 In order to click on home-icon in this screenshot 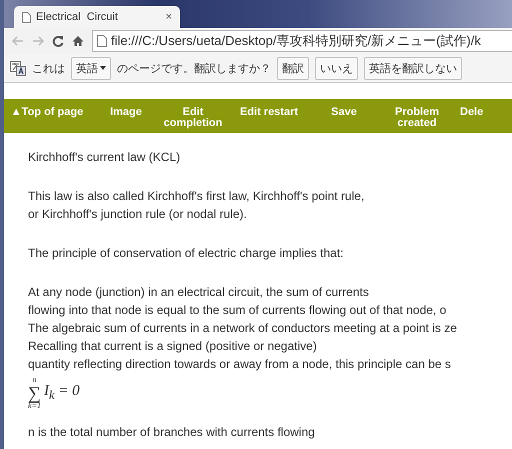, I will do `click(78, 41)`.